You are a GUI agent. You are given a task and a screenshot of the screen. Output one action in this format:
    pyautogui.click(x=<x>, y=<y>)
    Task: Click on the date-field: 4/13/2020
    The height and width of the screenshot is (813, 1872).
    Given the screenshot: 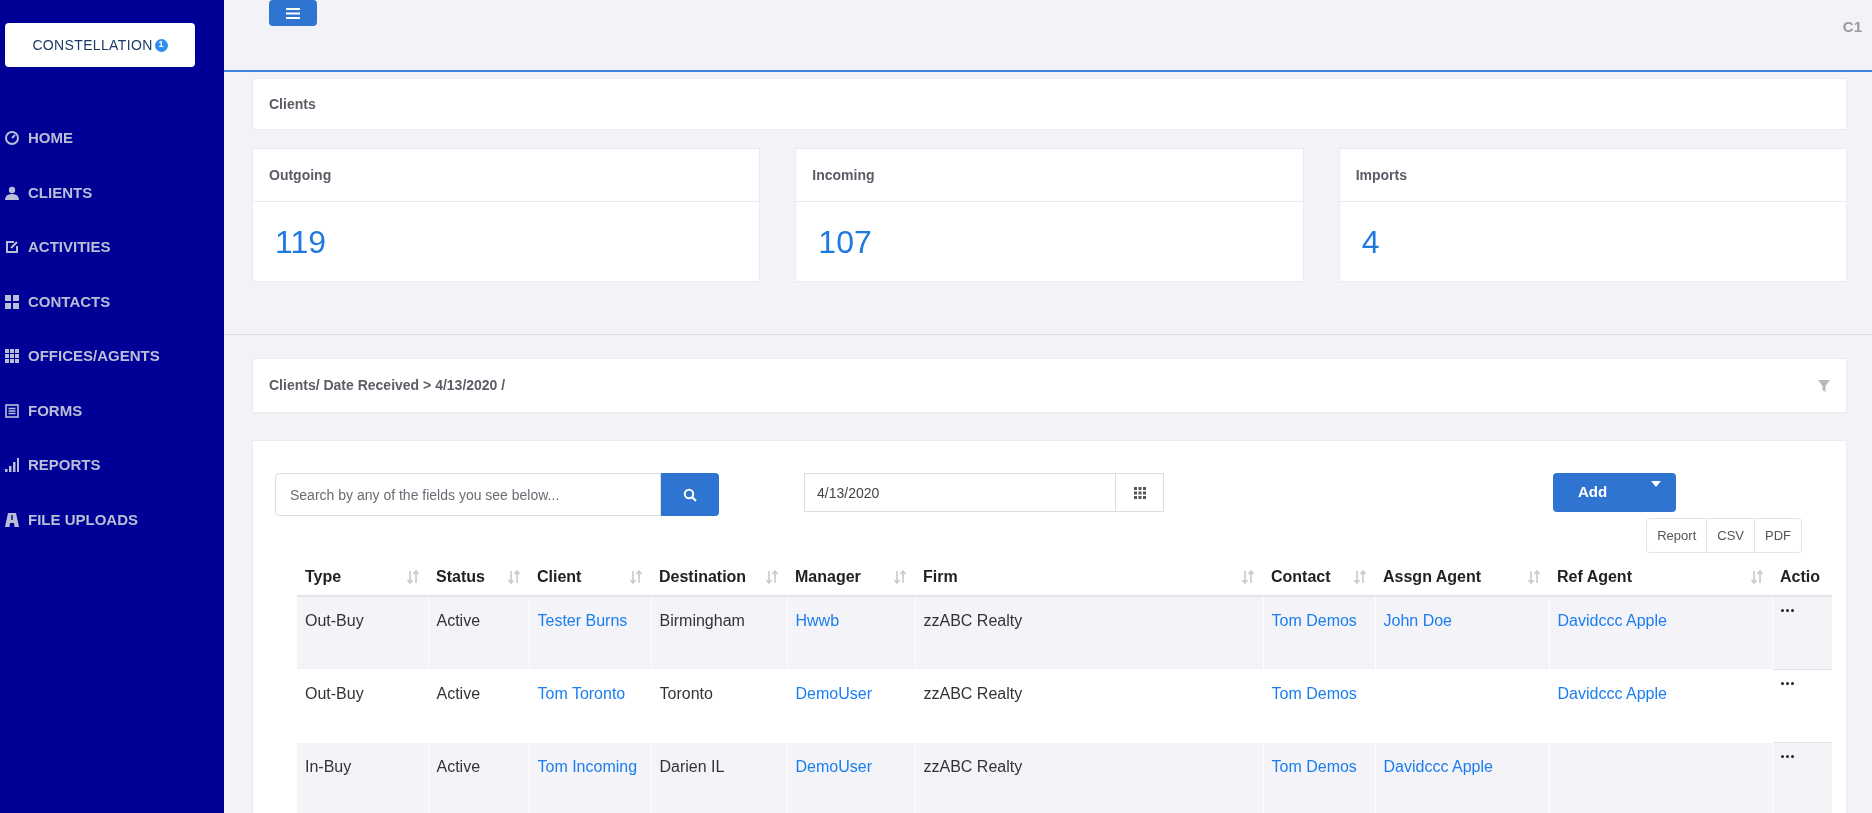 What is the action you would take?
    pyautogui.click(x=960, y=492)
    